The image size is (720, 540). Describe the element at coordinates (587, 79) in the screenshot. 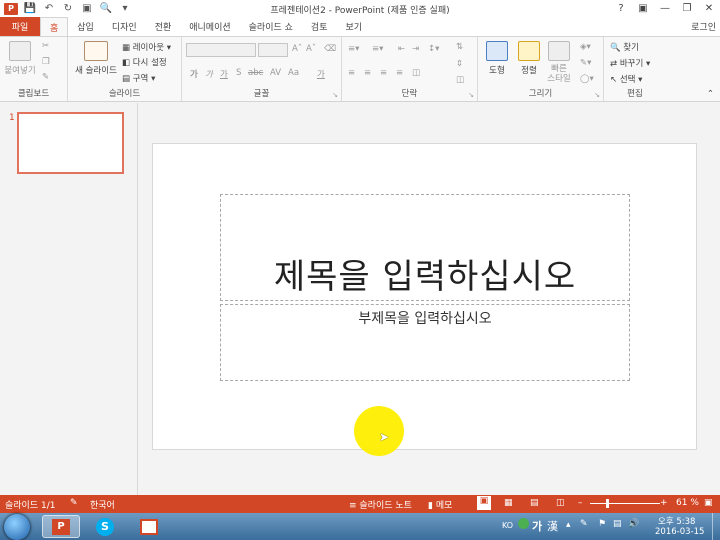

I see `shape-effects-icon: ◯▾` at that location.